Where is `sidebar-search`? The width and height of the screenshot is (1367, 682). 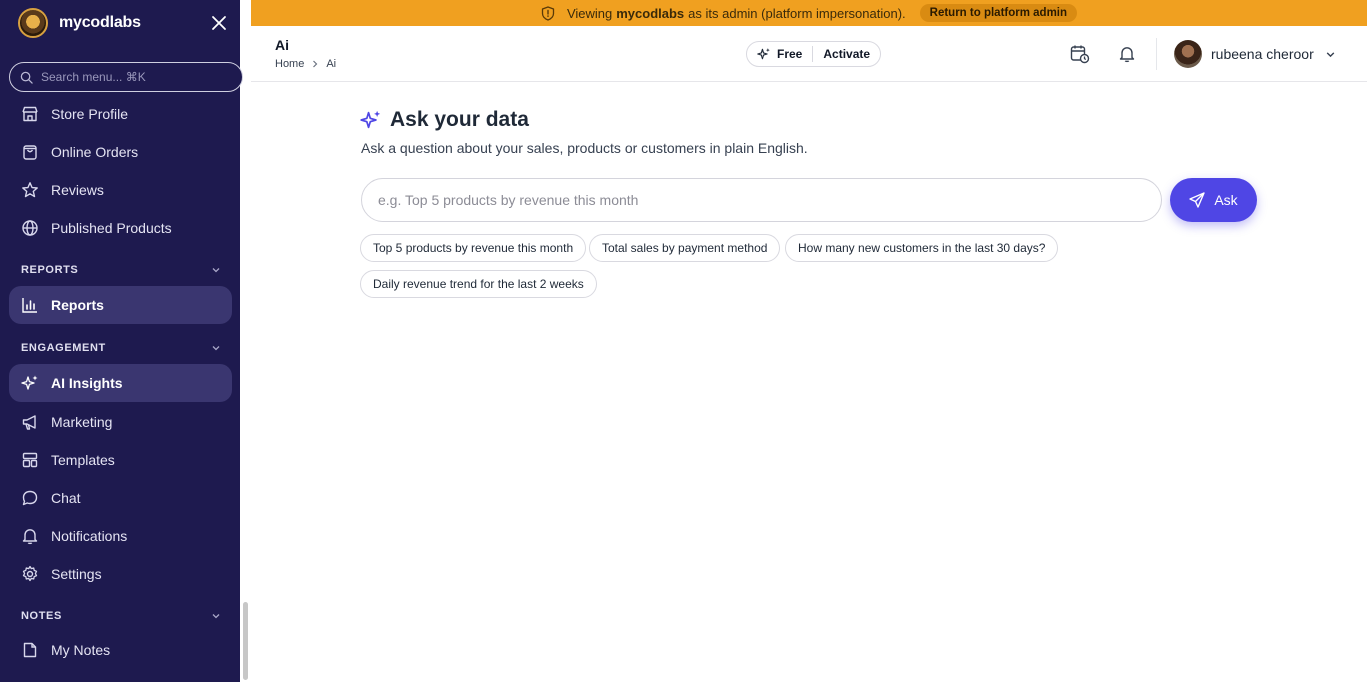 sidebar-search is located at coordinates (126, 77).